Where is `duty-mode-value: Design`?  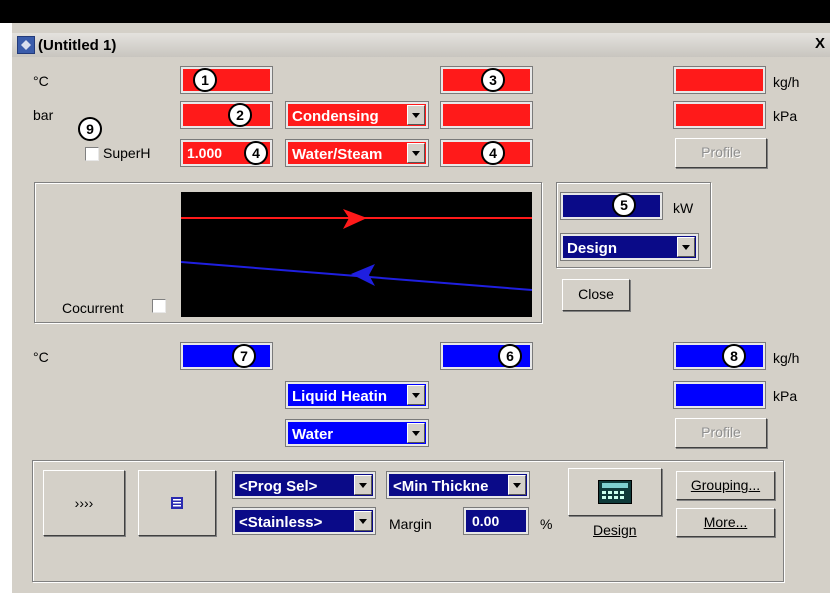 duty-mode-value: Design is located at coordinates (592, 248).